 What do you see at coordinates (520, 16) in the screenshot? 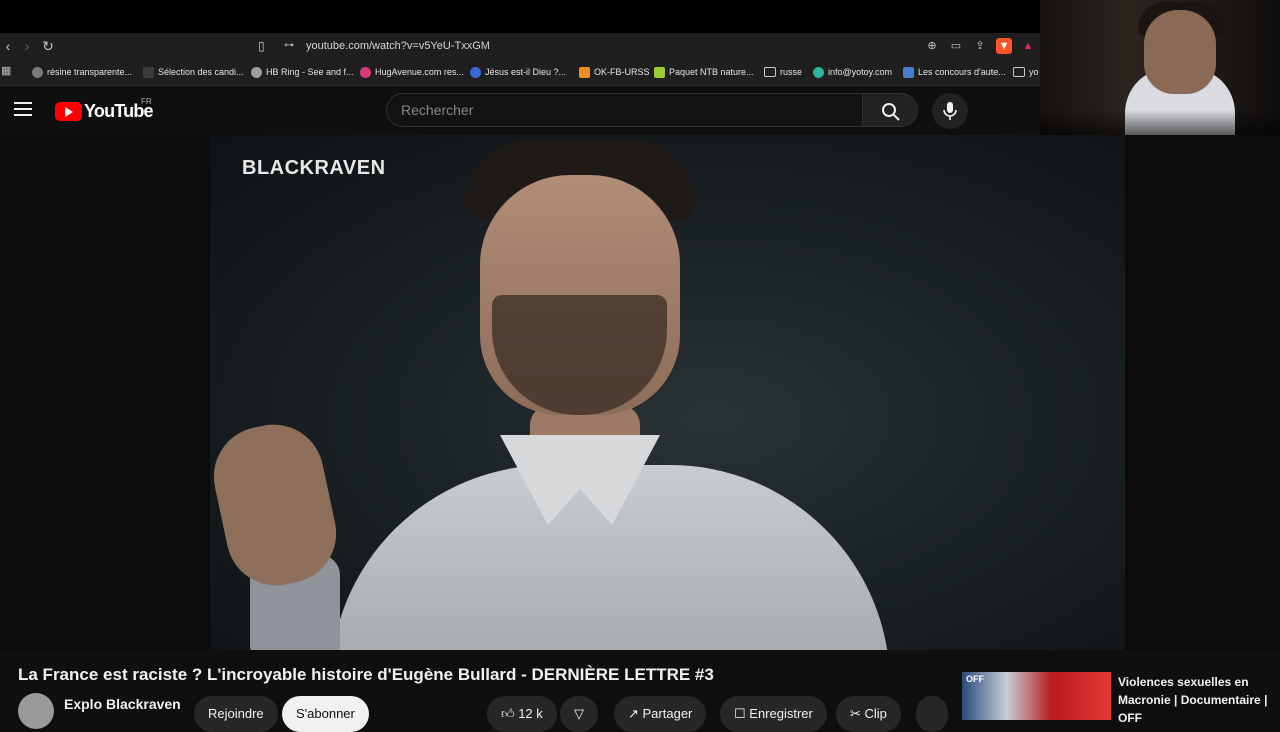
I see `screen-top-strip` at bounding box center [520, 16].